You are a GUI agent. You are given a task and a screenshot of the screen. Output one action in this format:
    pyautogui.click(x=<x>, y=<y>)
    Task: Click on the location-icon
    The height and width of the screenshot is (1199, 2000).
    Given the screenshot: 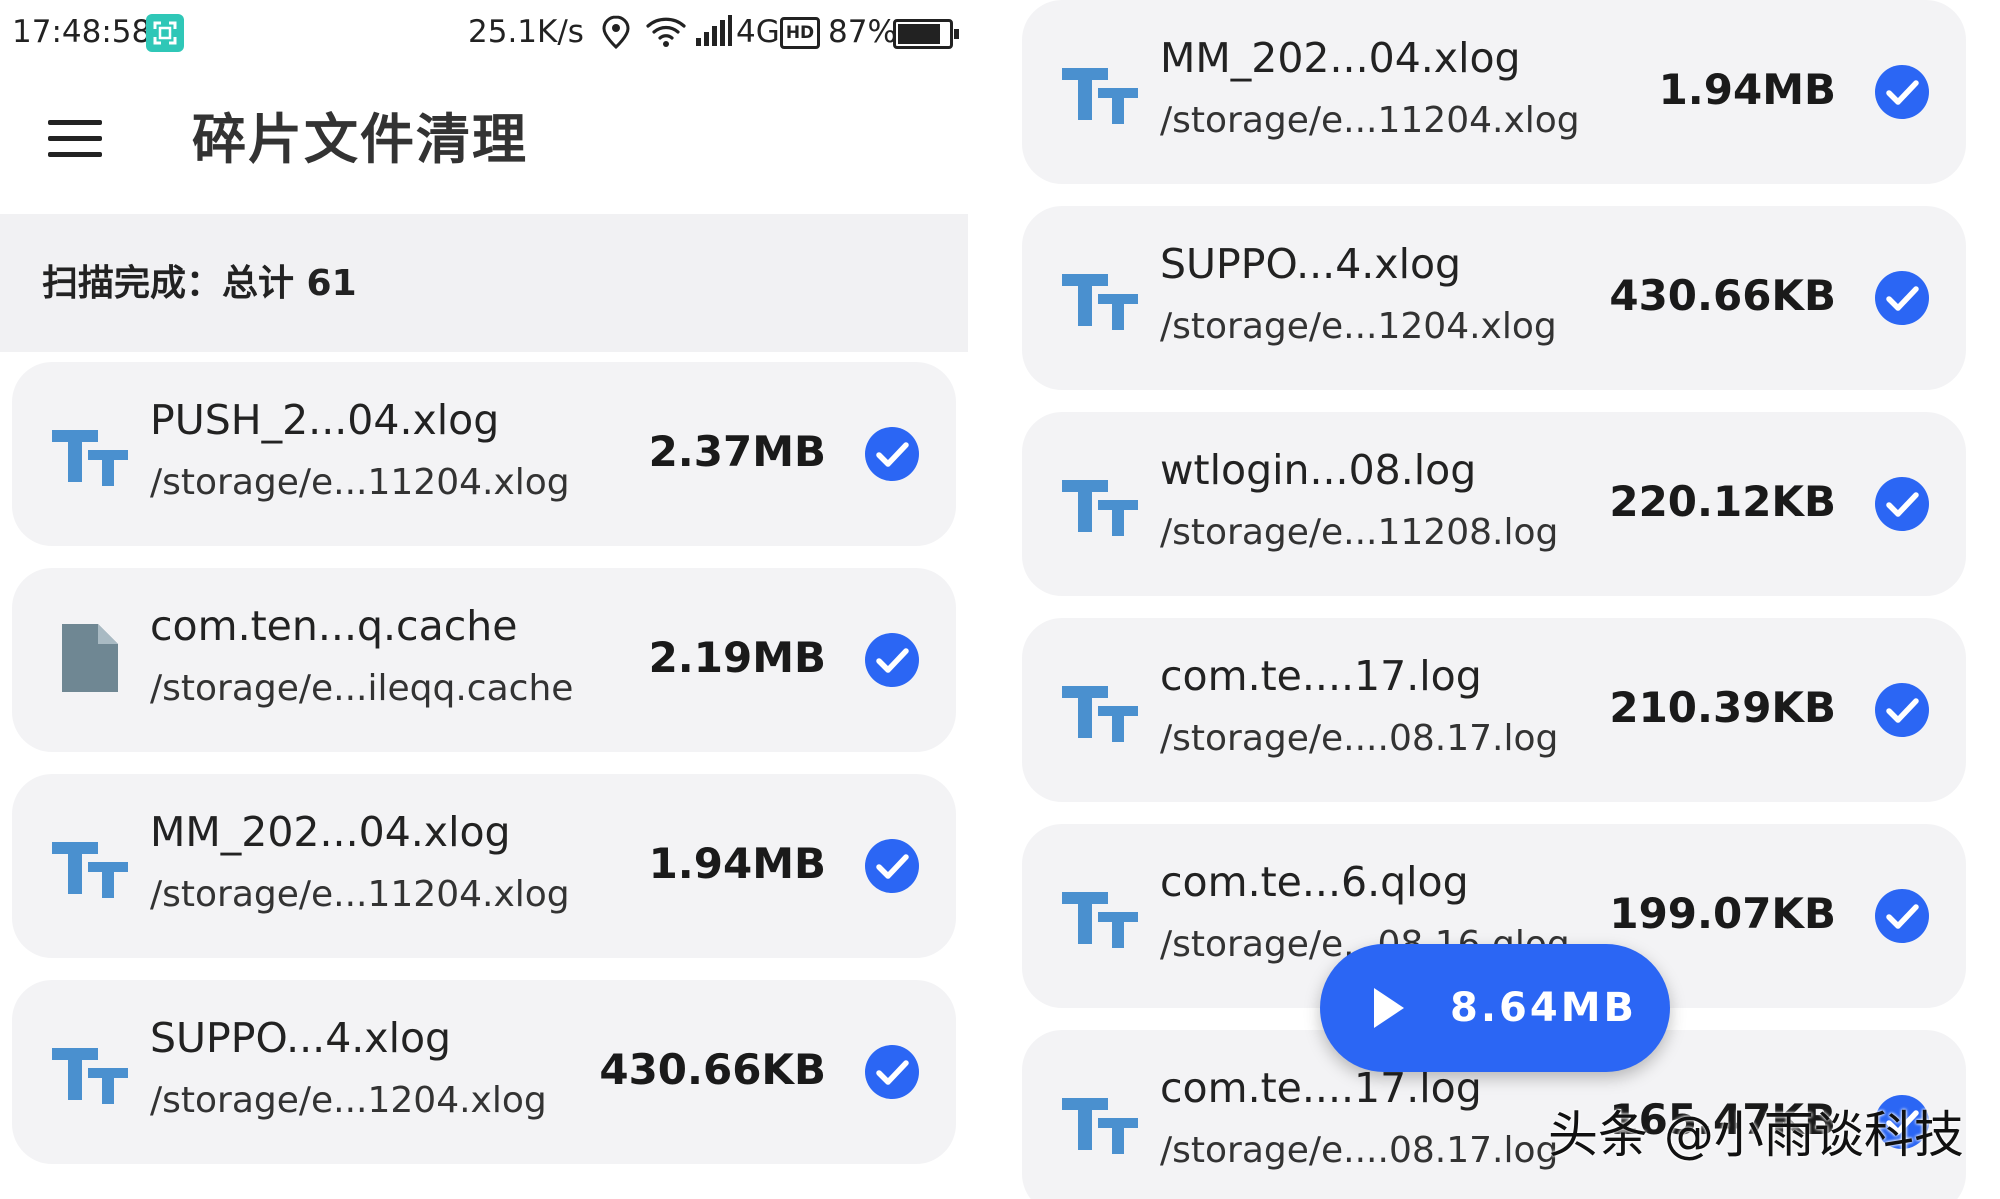 What is the action you would take?
    pyautogui.click(x=616, y=38)
    